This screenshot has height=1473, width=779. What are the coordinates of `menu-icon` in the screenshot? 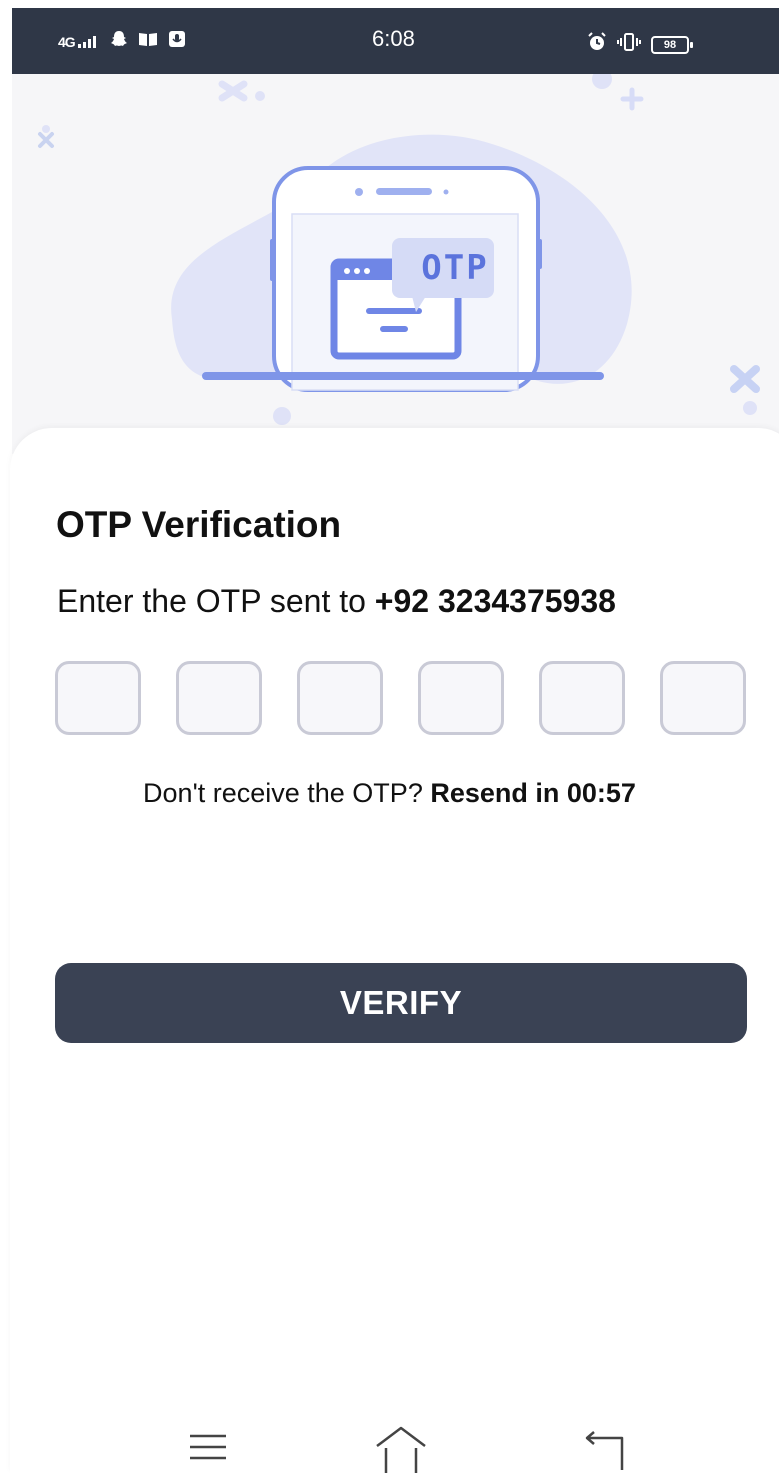 It's located at (208, 1447).